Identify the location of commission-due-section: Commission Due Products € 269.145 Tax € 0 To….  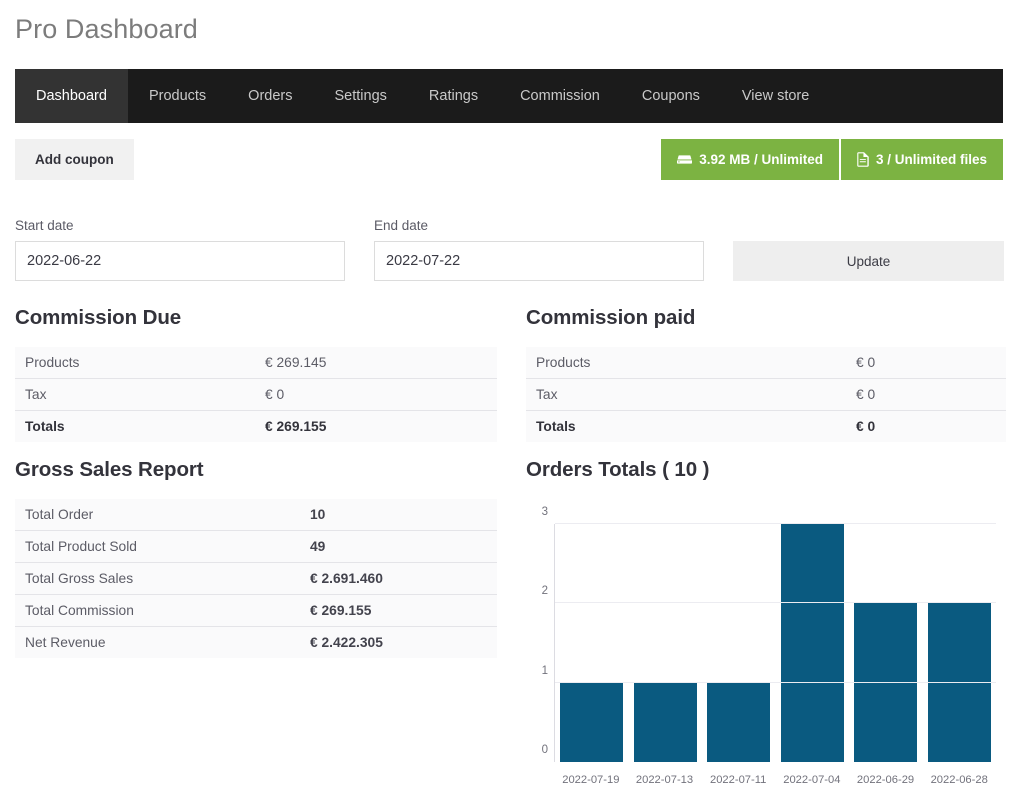
(256, 374).